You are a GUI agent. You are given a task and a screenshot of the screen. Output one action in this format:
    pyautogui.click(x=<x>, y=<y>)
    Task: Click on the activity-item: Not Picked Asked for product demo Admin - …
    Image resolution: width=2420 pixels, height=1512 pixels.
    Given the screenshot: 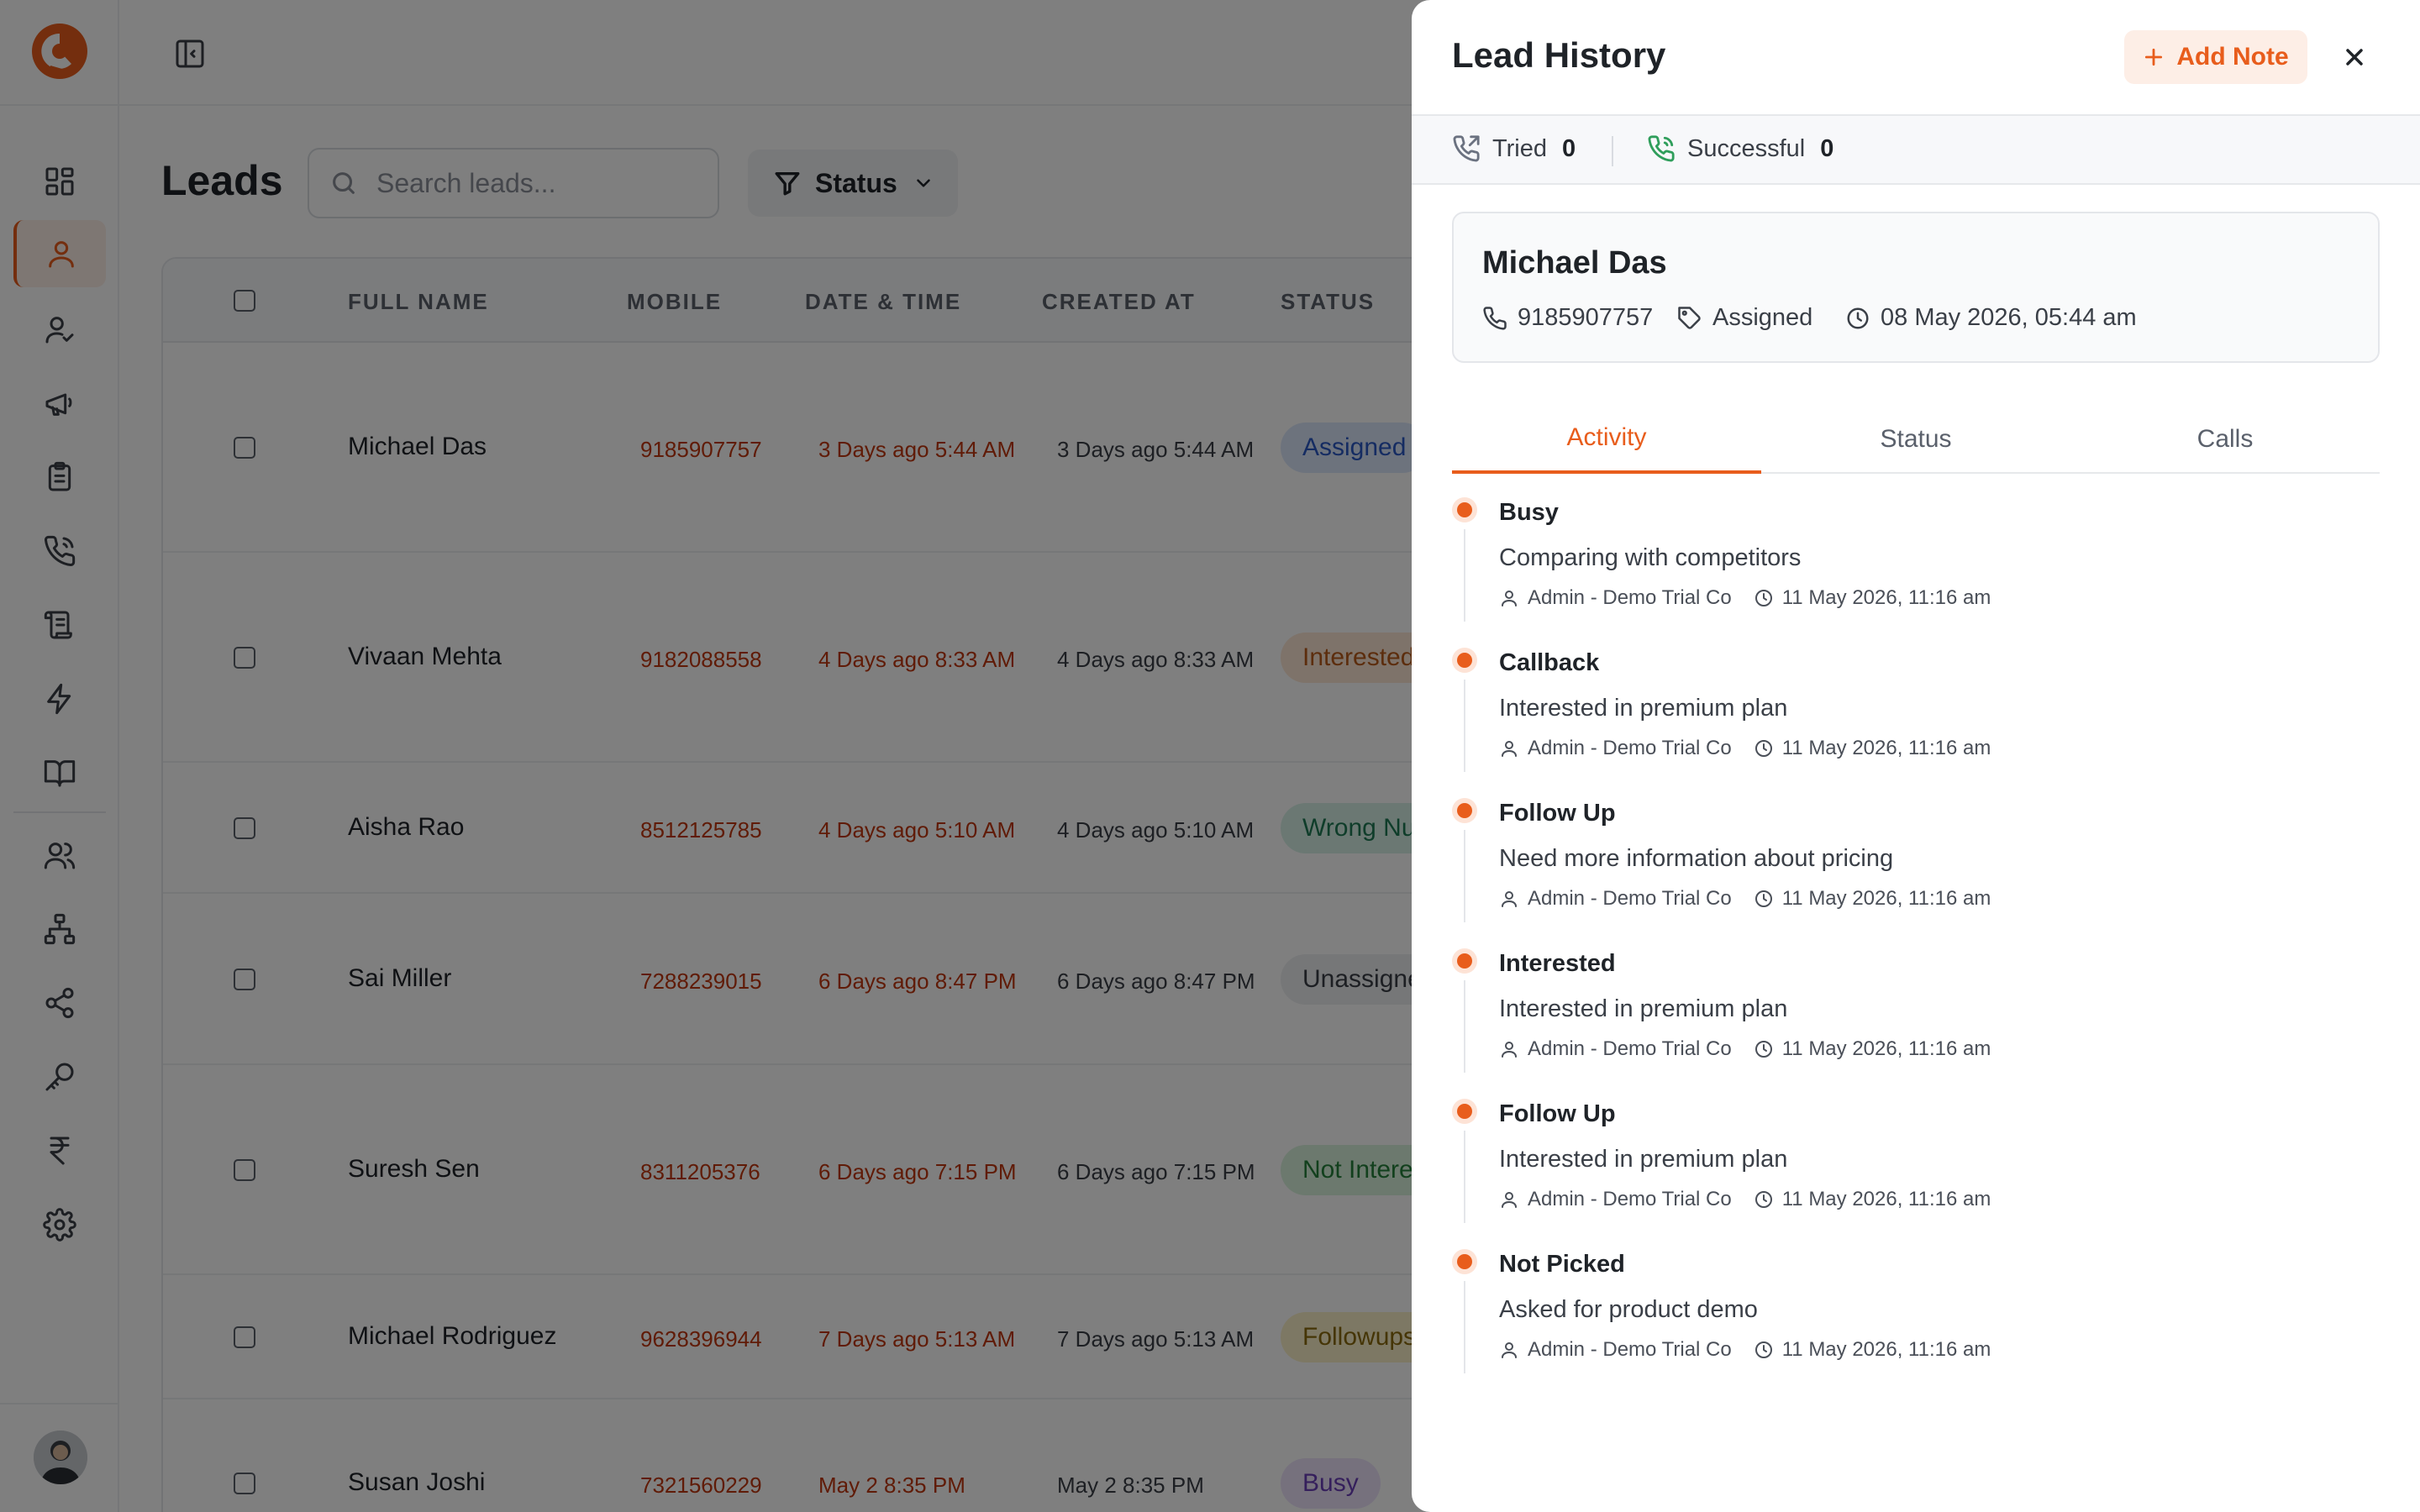 What is the action you would take?
    pyautogui.click(x=1916, y=1322)
    